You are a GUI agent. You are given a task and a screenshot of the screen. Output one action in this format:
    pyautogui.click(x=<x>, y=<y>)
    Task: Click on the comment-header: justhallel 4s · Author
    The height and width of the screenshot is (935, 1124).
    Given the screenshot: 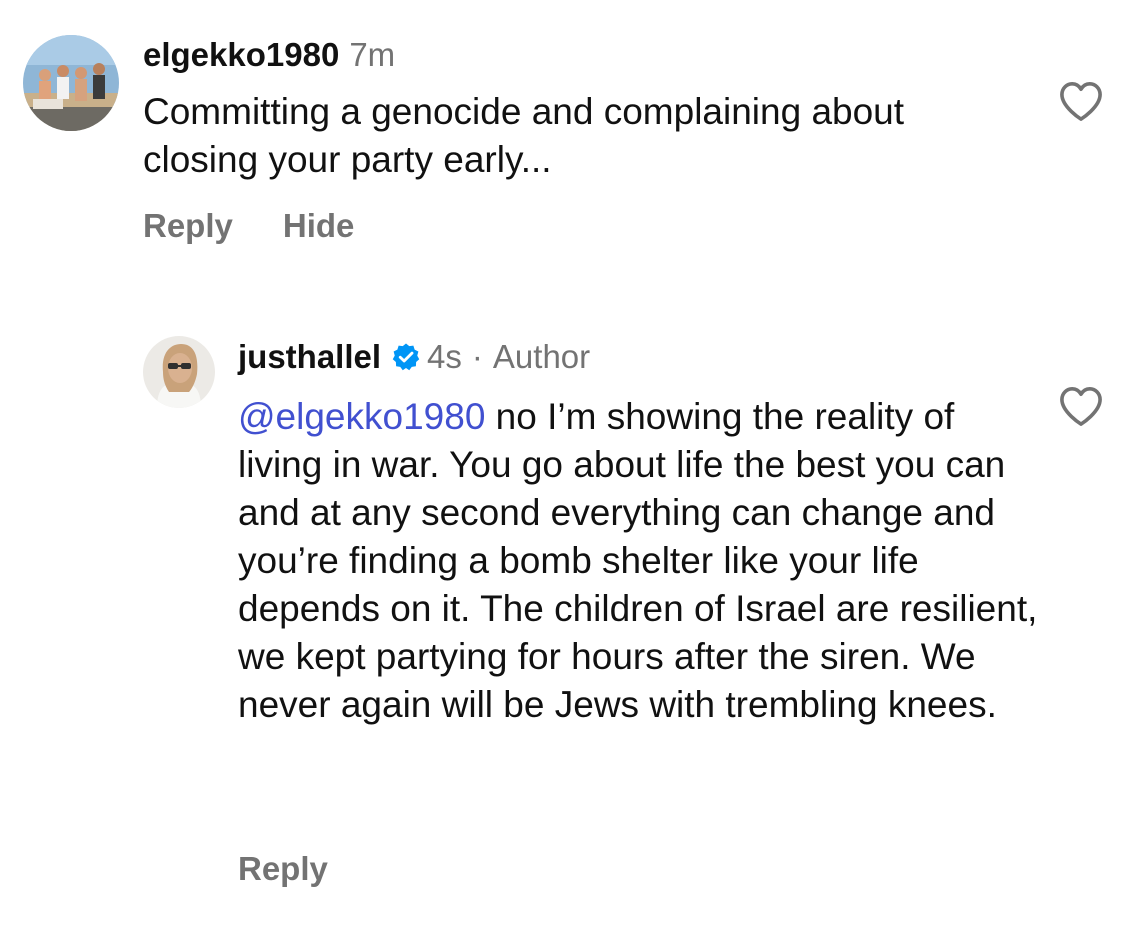 What is the action you would take?
    pyautogui.click(x=414, y=357)
    